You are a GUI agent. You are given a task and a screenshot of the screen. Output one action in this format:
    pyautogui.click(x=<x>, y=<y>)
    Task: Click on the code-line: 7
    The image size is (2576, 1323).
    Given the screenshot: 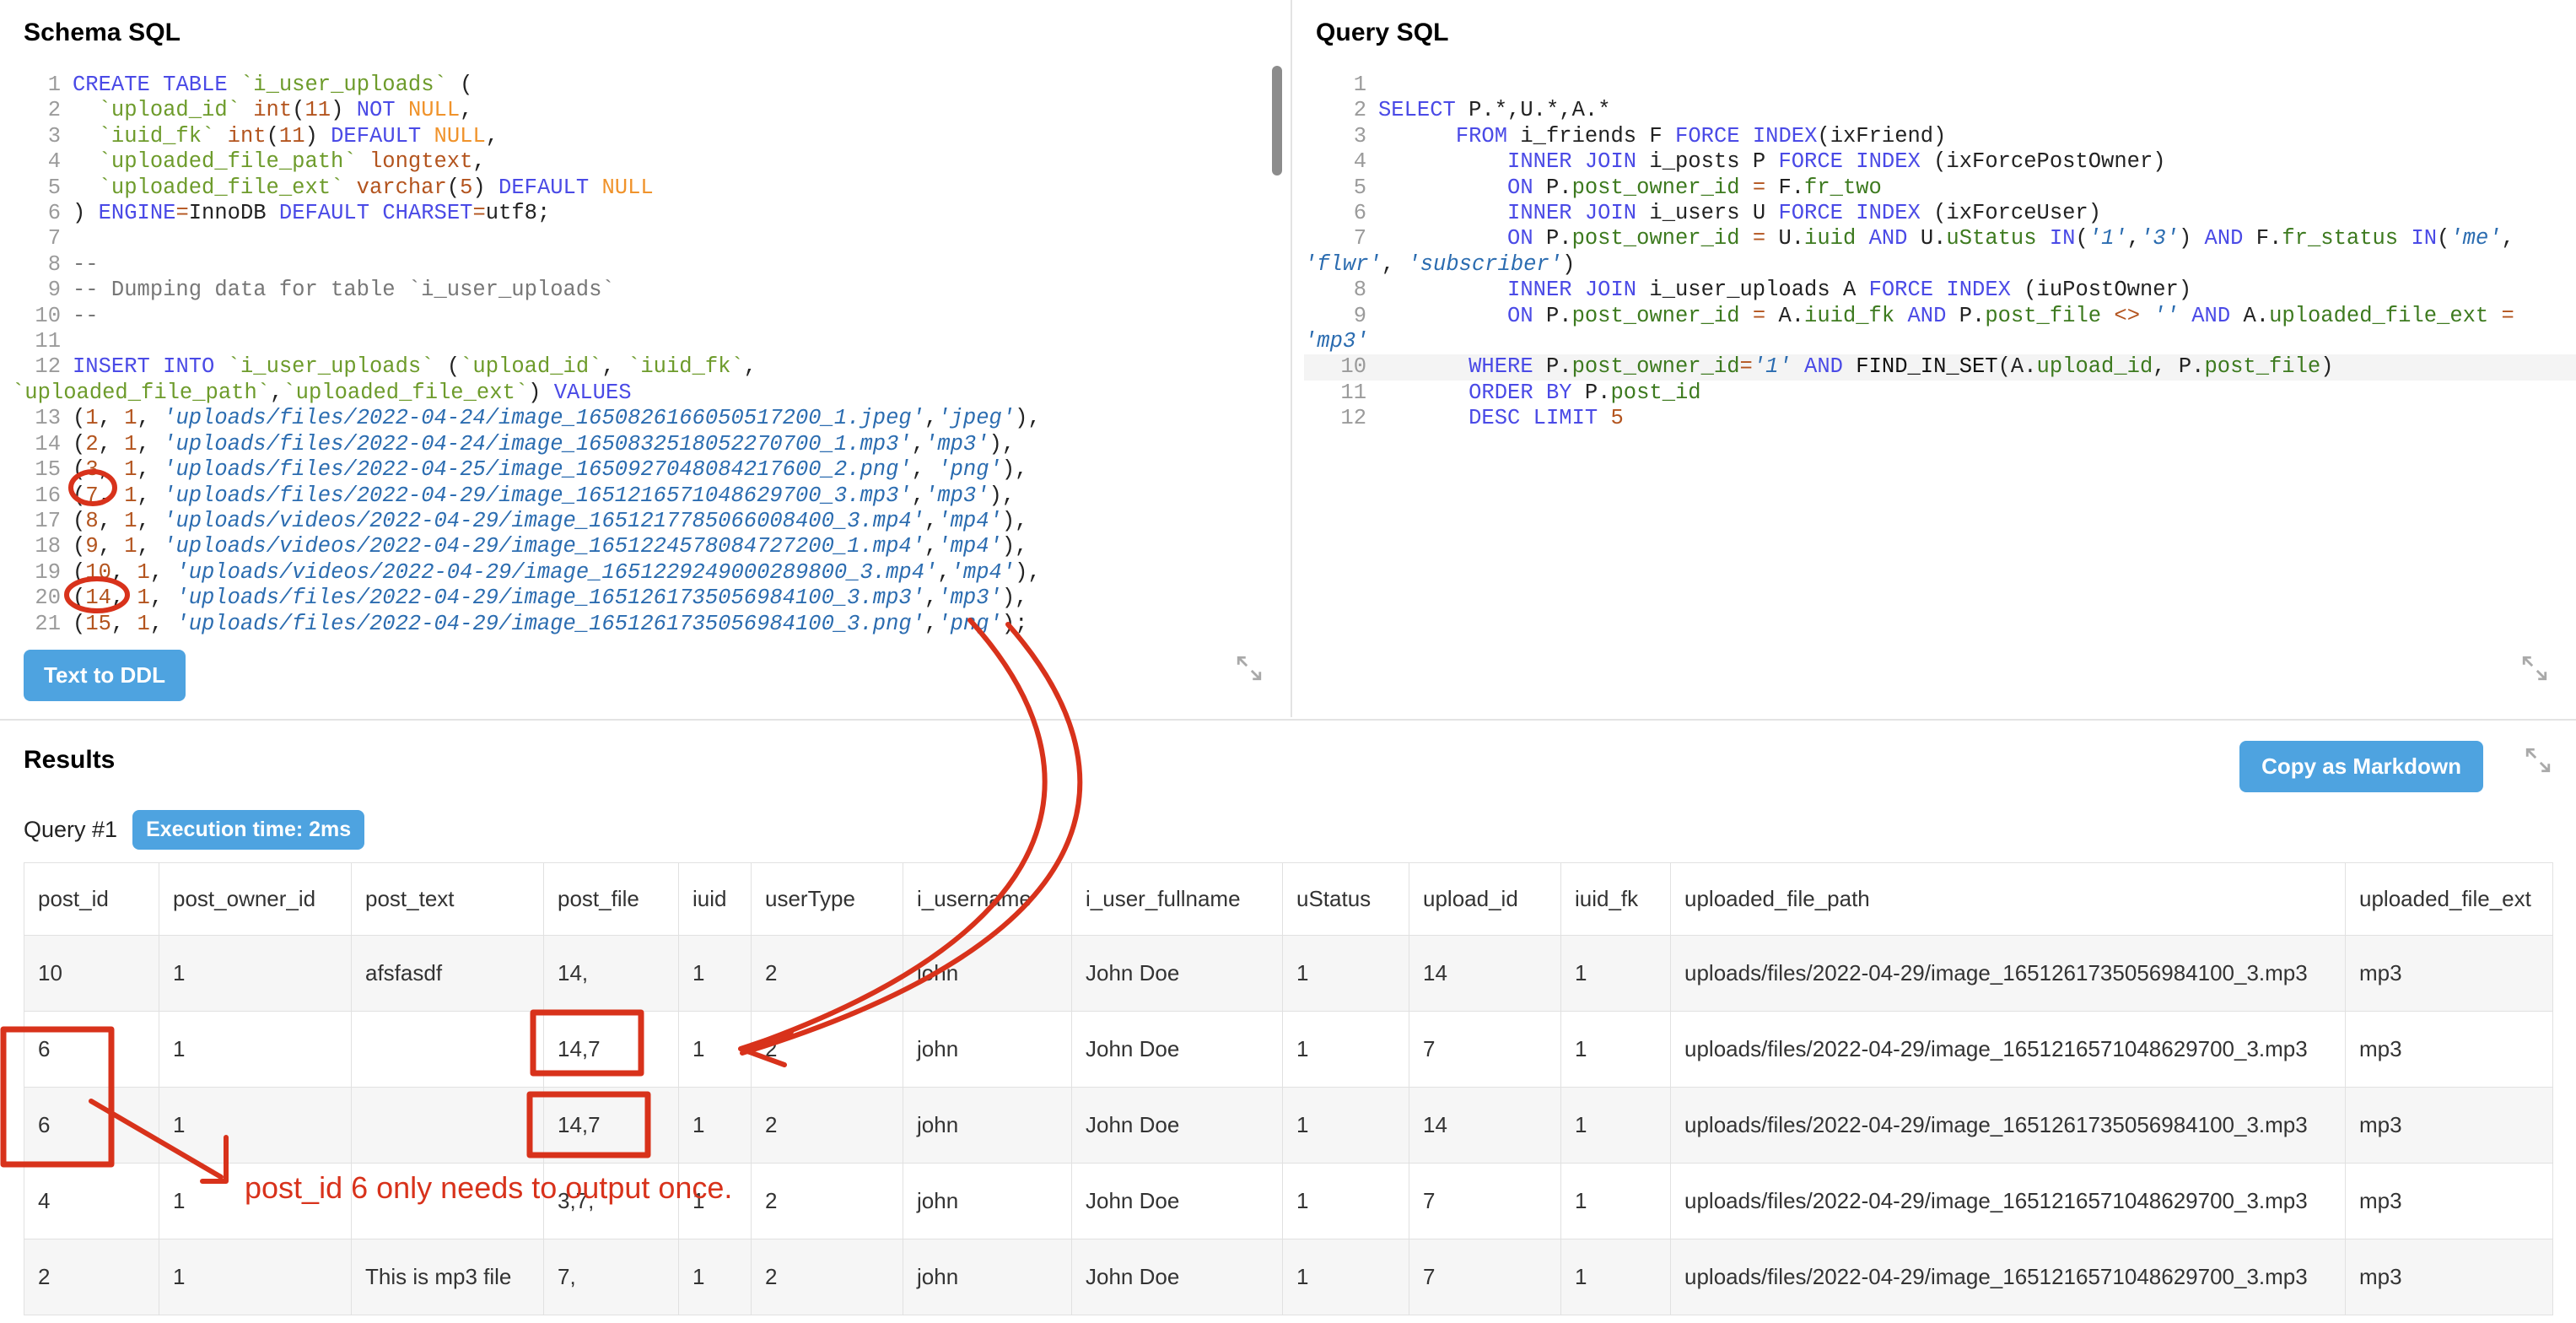 What is the action you would take?
    pyautogui.click(x=651, y=238)
    